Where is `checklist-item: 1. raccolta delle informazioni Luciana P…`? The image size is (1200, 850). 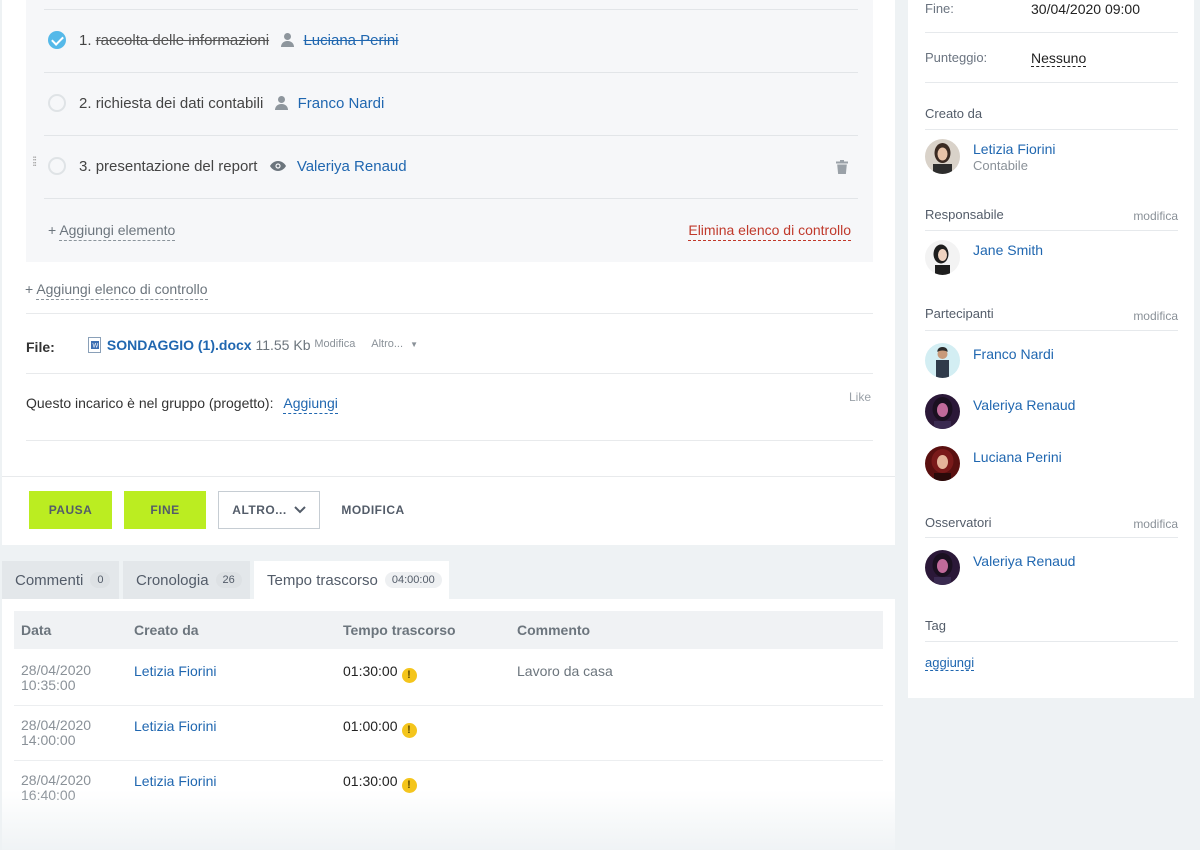 checklist-item: 1. raccolta delle informazioni Luciana P… is located at coordinates (451, 40).